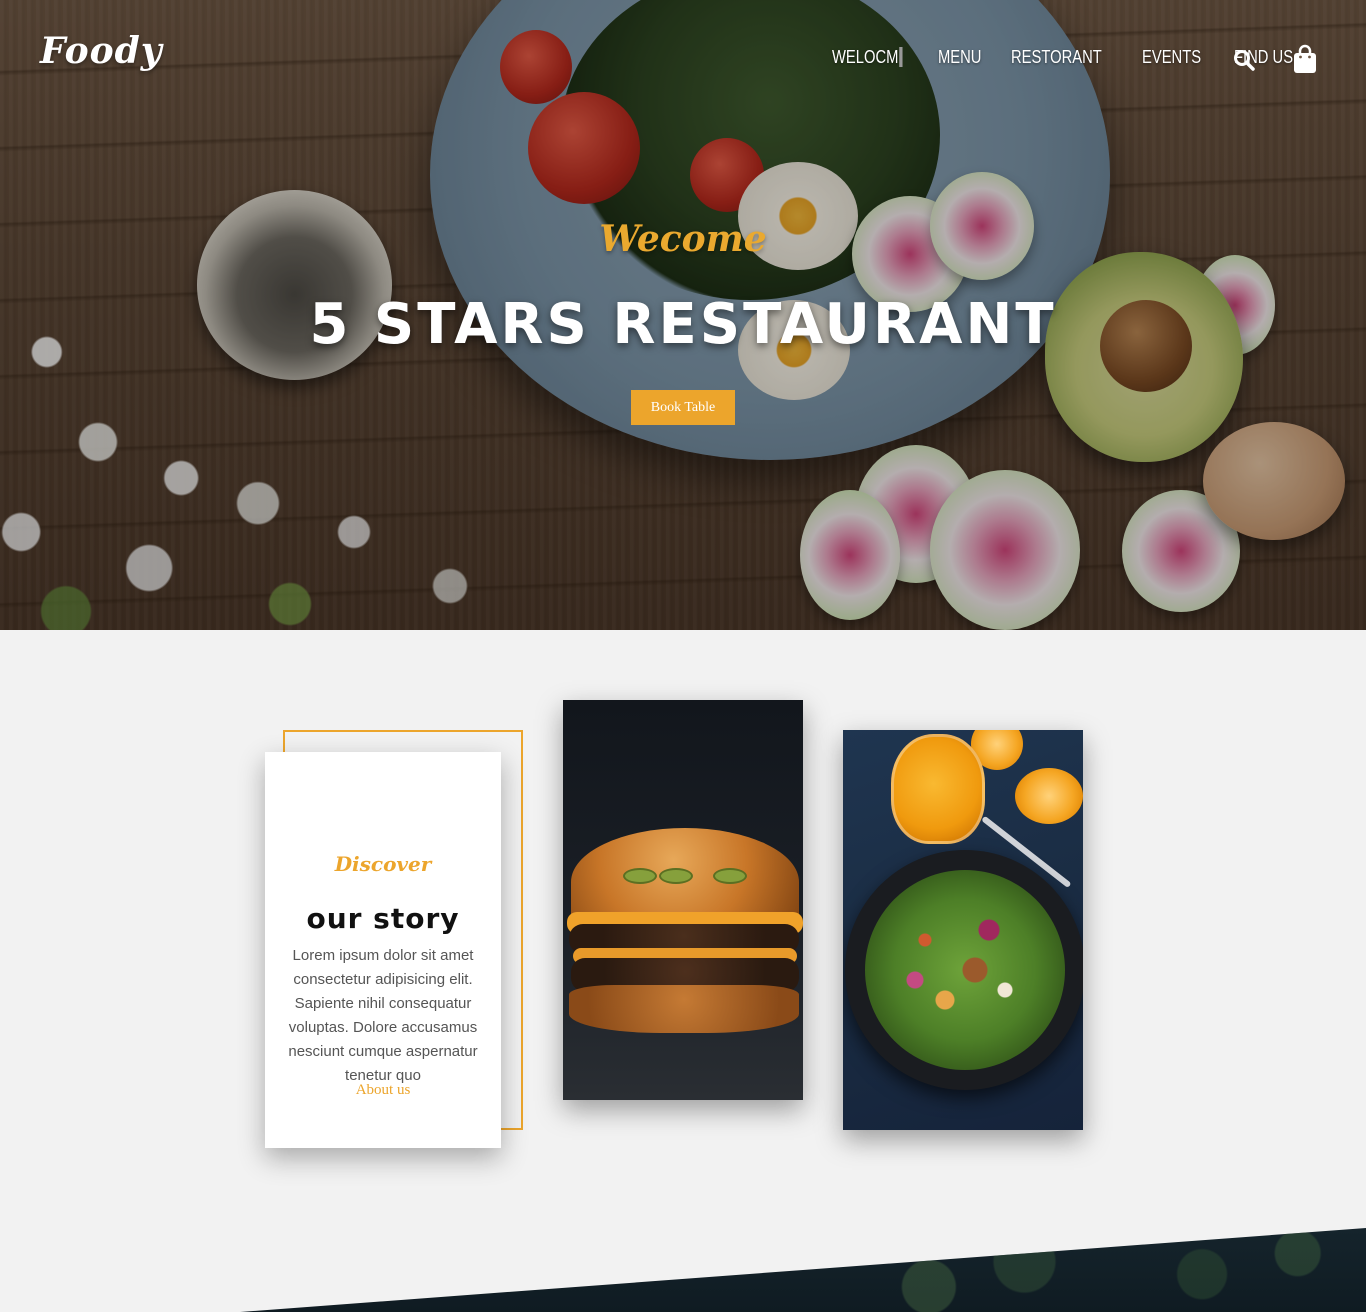  What do you see at coordinates (803, 1270) in the screenshot?
I see `next-section-leaves` at bounding box center [803, 1270].